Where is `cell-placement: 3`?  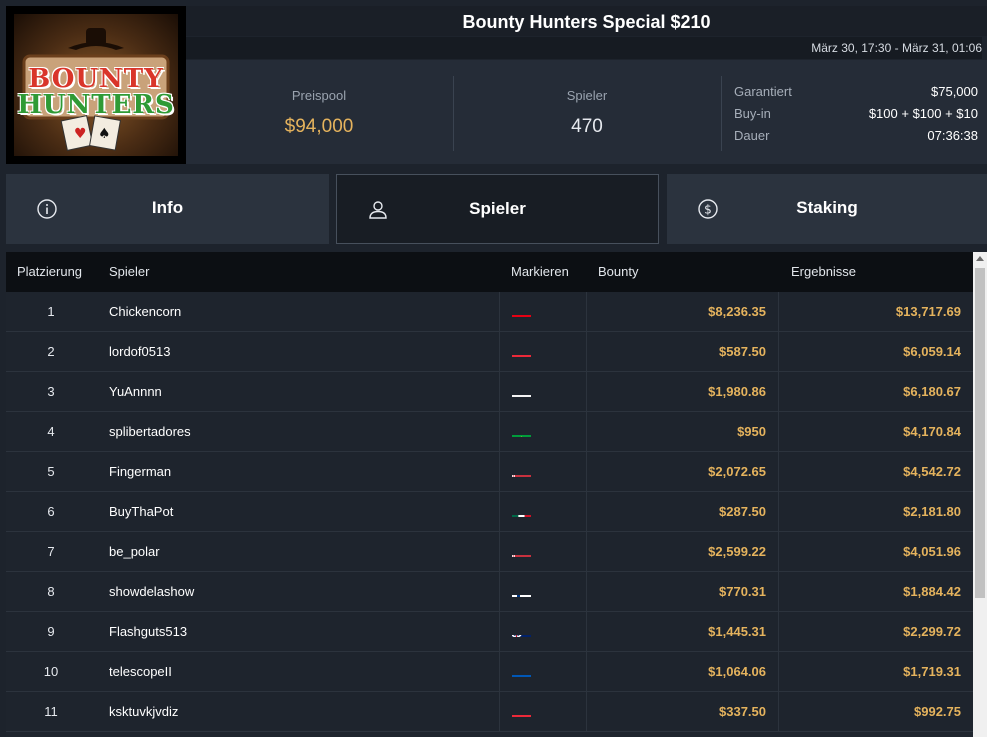 cell-placement: 3 is located at coordinates (51, 391).